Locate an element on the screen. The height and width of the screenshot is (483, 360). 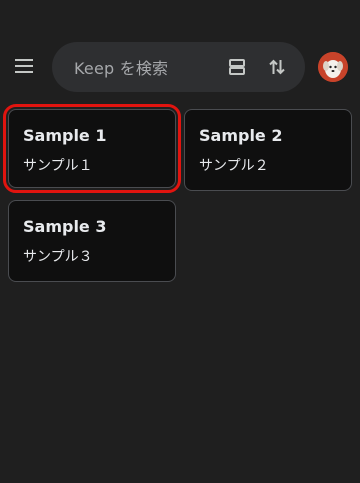
note-title: Sample 1 is located at coordinates (65, 135).